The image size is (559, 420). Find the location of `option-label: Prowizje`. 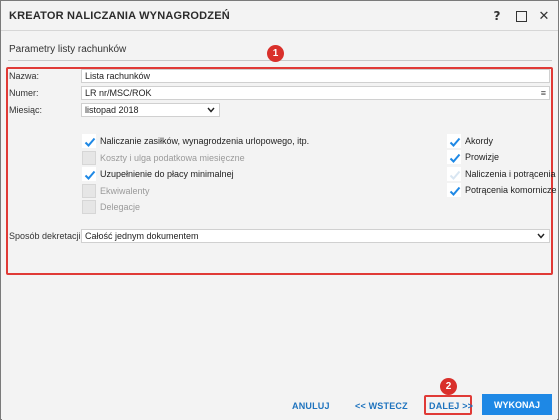

option-label: Prowizje is located at coordinates (482, 157).